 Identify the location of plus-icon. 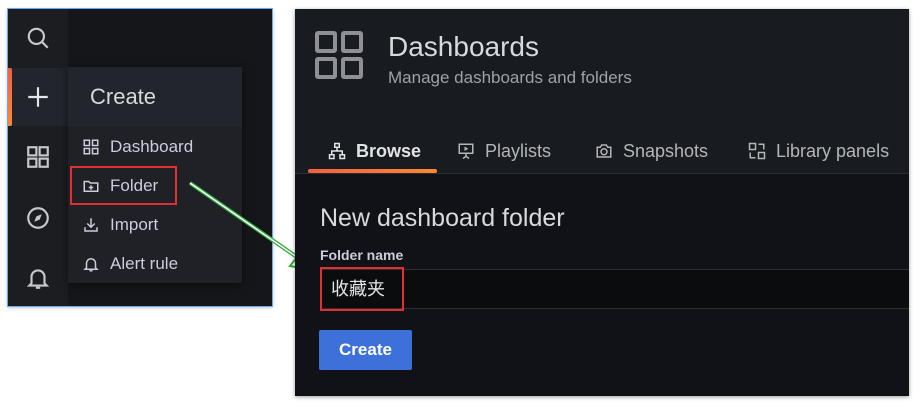
(38, 97).